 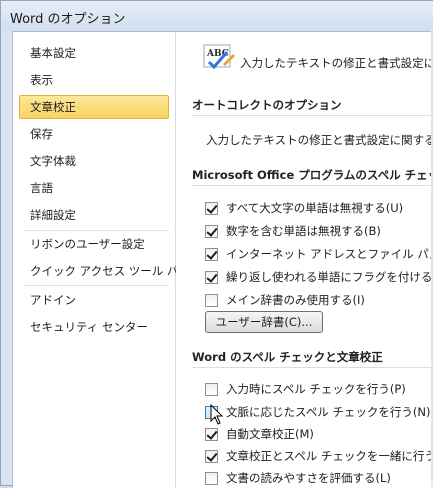 I want to click on option-ignore-internet-paths: インターネット アドレスとファイル パスは無視す, so click(x=319, y=254).